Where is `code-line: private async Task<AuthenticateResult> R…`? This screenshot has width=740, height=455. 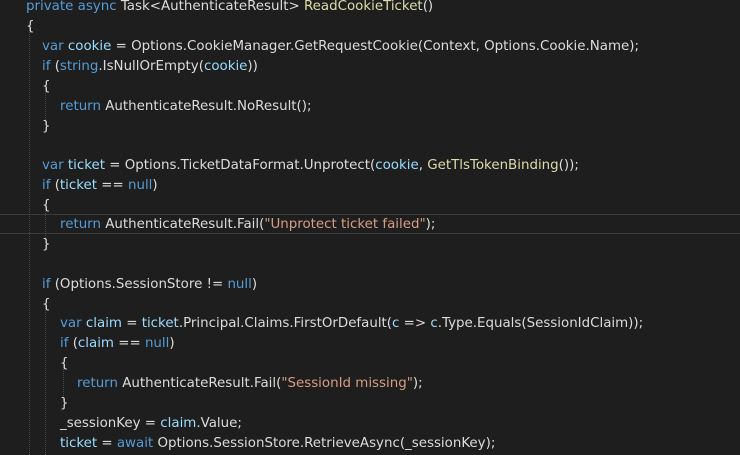 code-line: private async Task<AuthenticateResult> R… is located at coordinates (229, 8).